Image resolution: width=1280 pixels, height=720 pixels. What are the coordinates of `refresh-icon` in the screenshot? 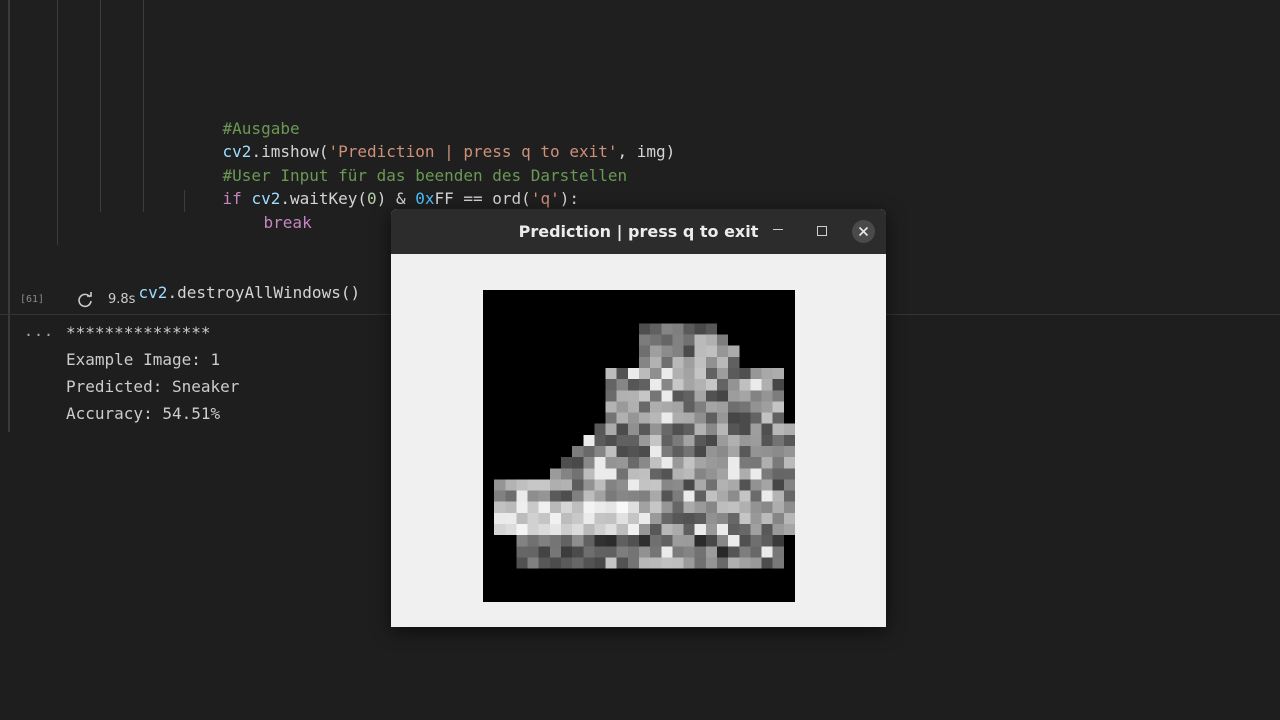 It's located at (85, 300).